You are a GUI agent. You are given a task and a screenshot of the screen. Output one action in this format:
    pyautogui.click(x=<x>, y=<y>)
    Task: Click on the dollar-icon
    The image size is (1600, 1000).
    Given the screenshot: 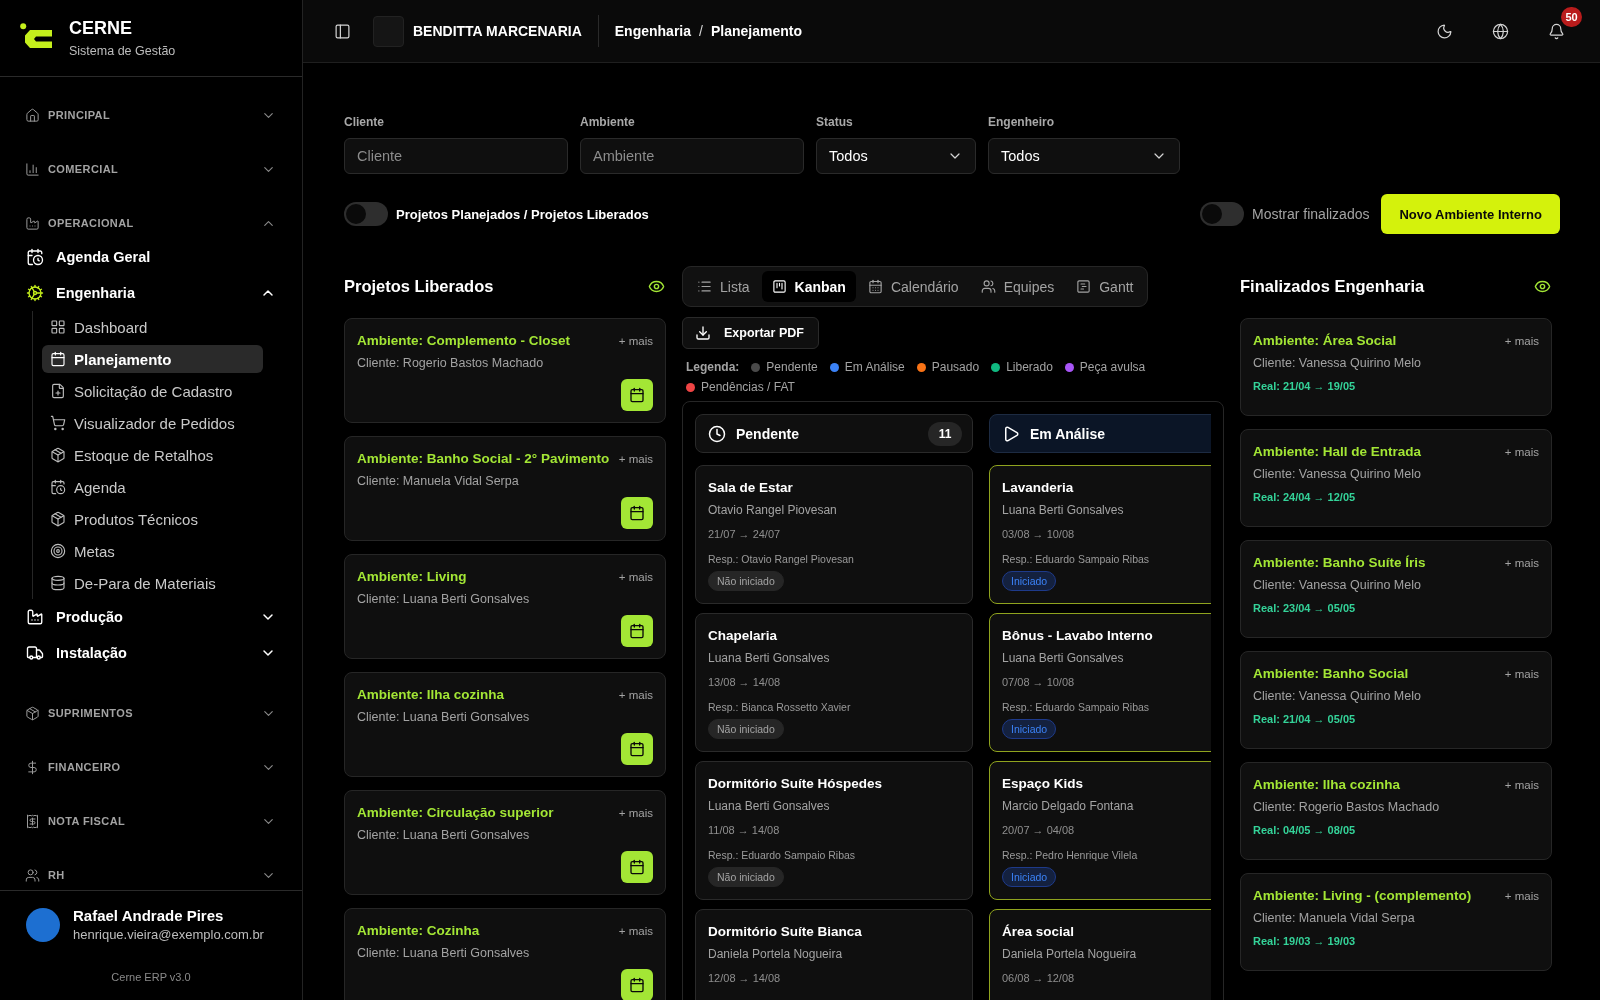 What is the action you would take?
    pyautogui.click(x=32, y=767)
    